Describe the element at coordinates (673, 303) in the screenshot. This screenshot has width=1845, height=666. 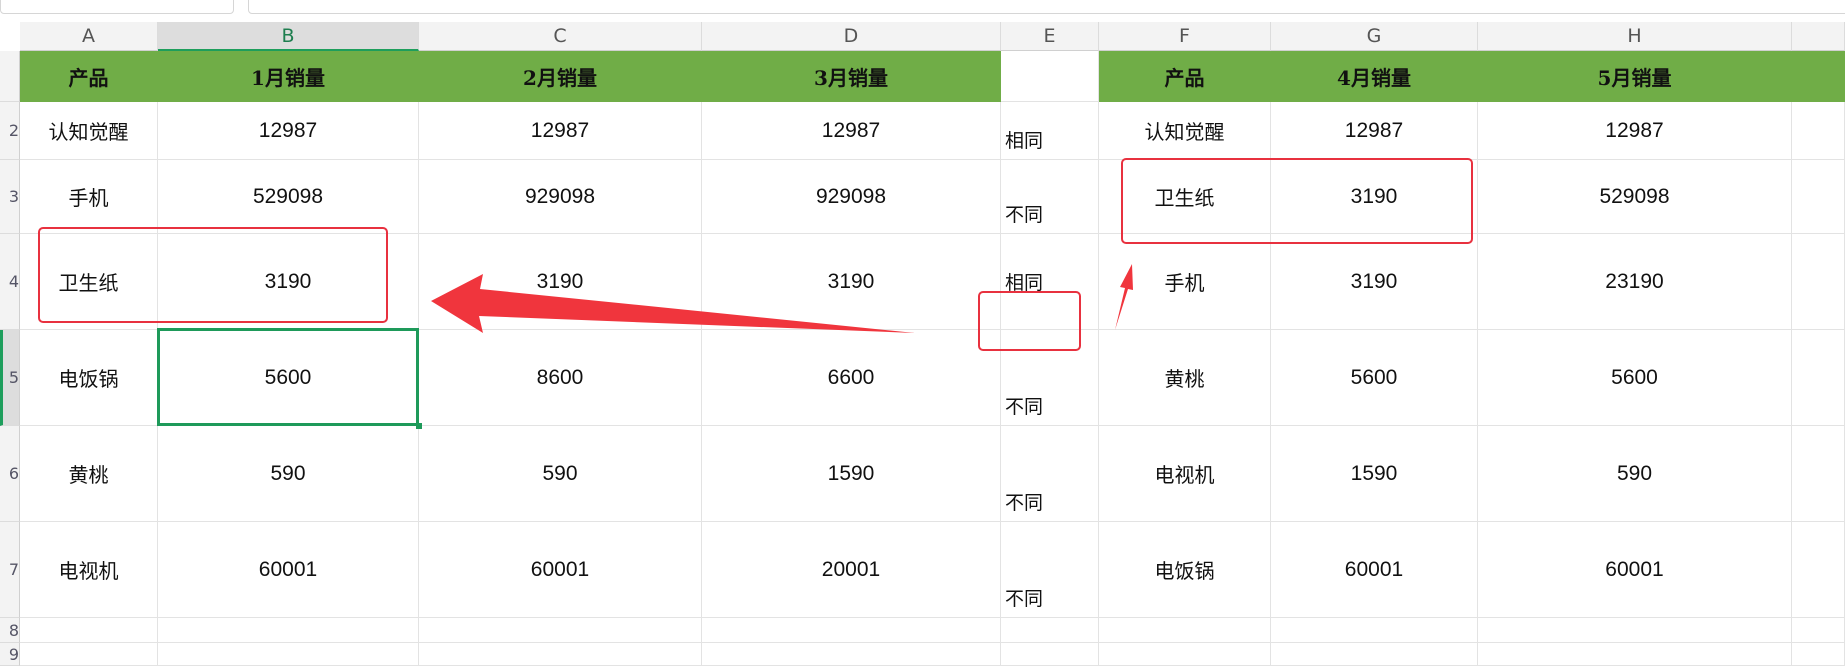
I see `arrow-left-icon` at that location.